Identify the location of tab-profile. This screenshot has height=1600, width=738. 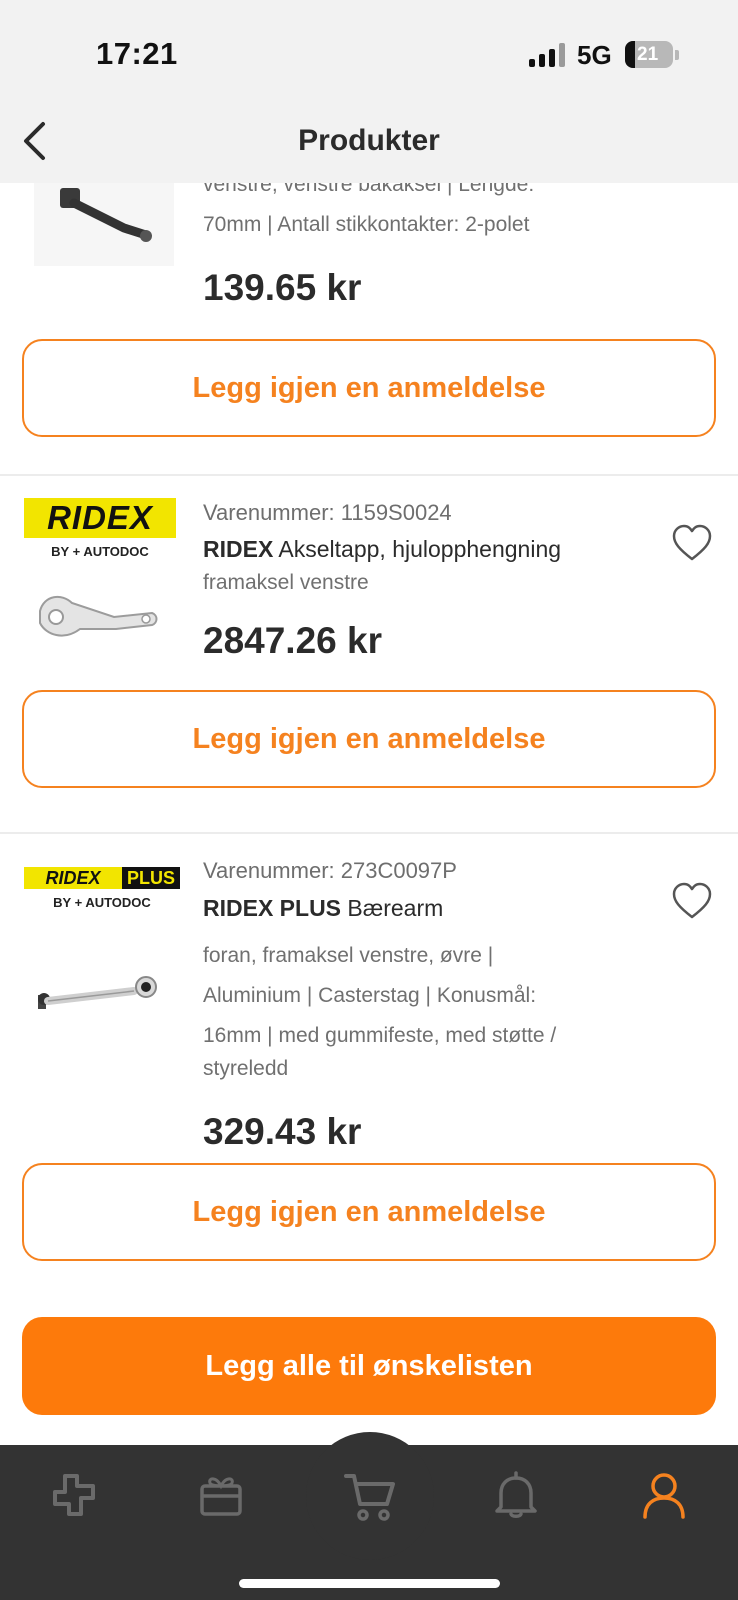
(664, 1495).